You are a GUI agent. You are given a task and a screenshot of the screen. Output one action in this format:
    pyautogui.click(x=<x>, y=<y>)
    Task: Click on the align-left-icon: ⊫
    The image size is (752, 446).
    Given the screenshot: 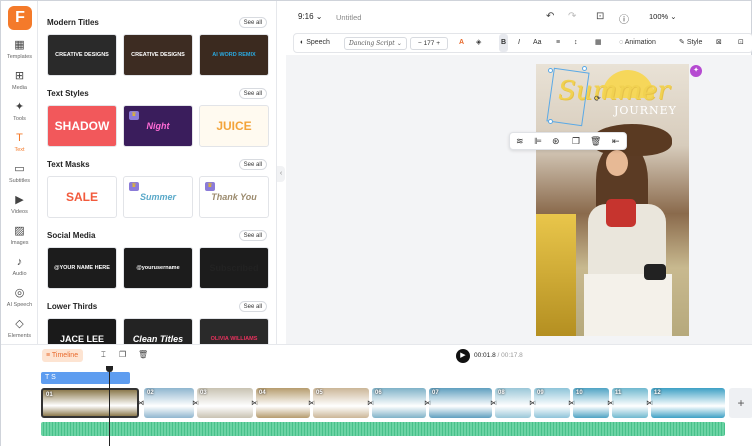 What is the action you would take?
    pyautogui.click(x=538, y=141)
    